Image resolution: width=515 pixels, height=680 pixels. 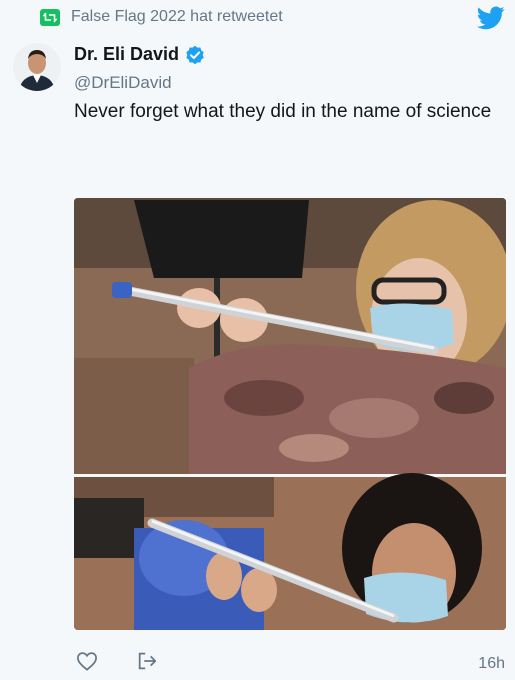 I want to click on author-display-name: Dr. Eli David, so click(x=126, y=54).